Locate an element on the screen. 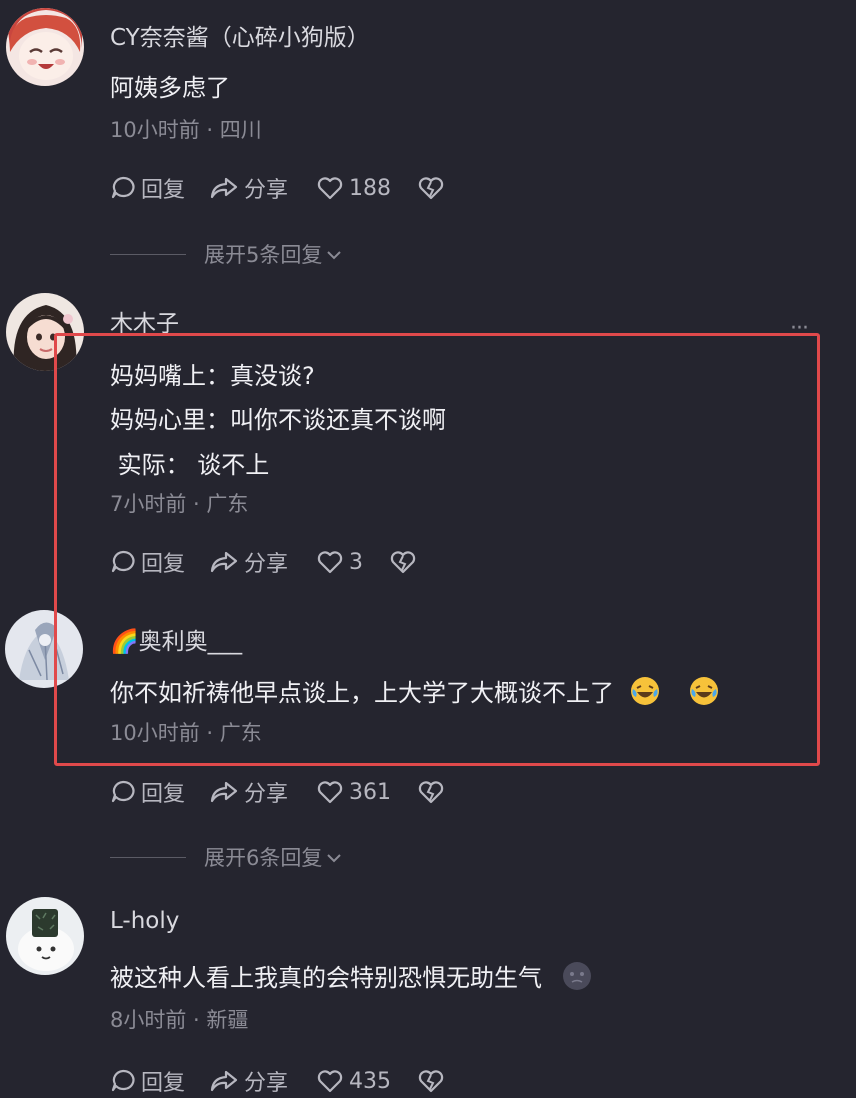 This screenshot has width=856, height=1098. like-button: 435 is located at coordinates (353, 1081).